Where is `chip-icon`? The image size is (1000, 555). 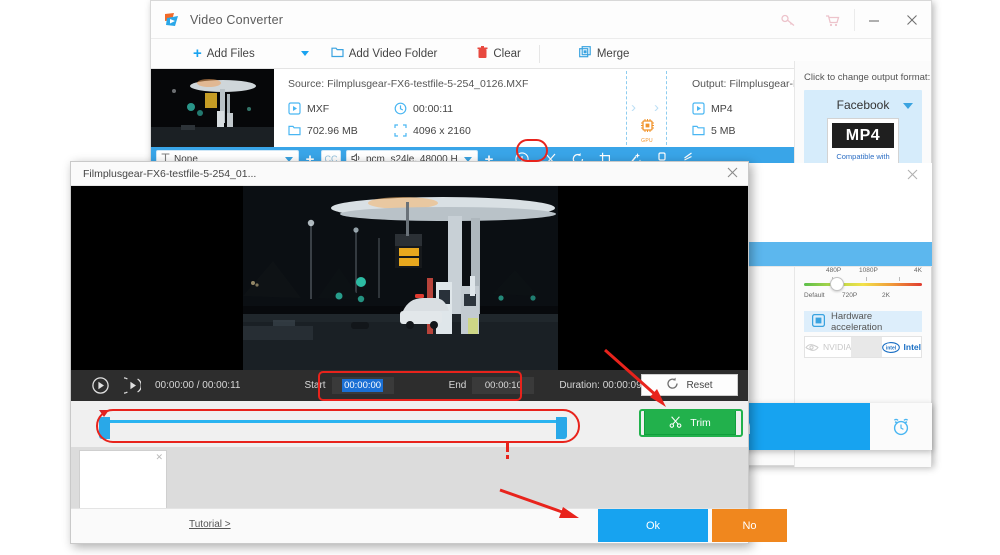 chip-icon is located at coordinates (818, 321).